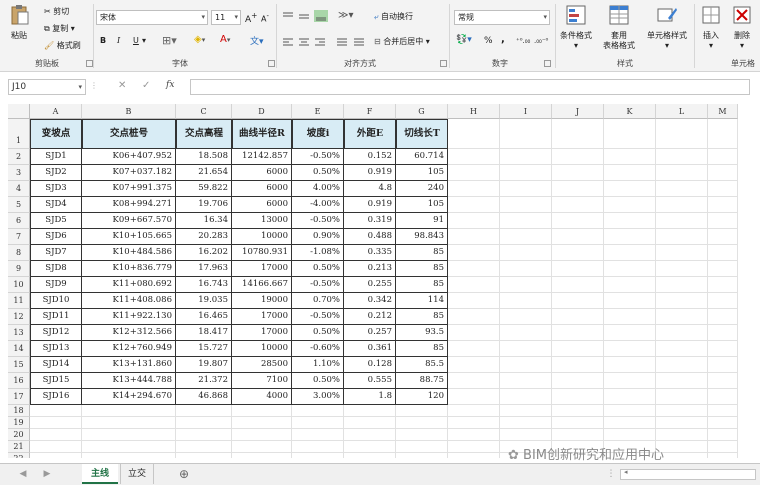 The image size is (760, 492). I want to click on table-cell: SJD15, so click(56, 381).